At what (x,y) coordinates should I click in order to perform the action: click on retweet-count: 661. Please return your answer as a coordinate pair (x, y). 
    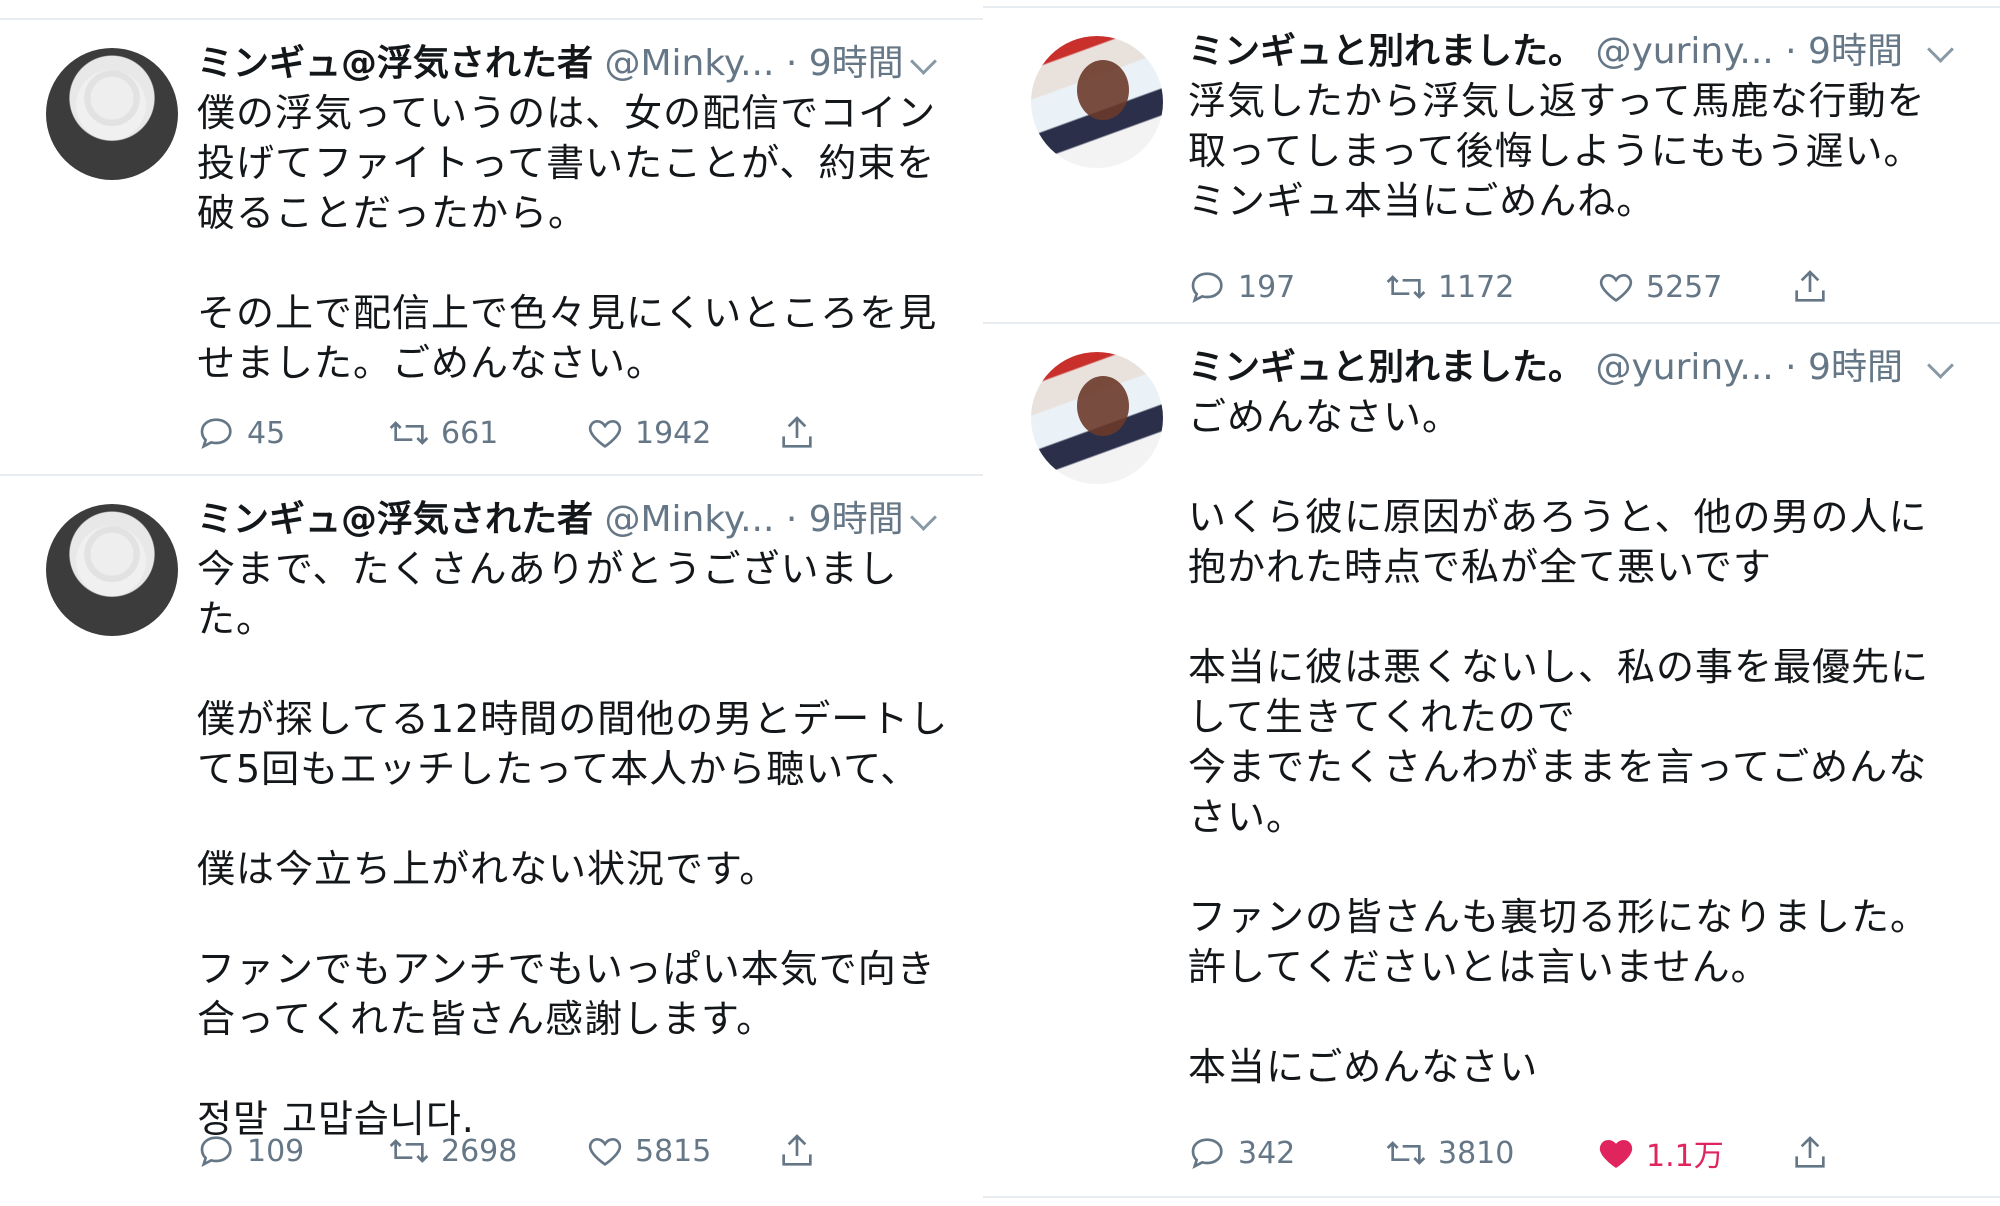
    Looking at the image, I should click on (470, 433).